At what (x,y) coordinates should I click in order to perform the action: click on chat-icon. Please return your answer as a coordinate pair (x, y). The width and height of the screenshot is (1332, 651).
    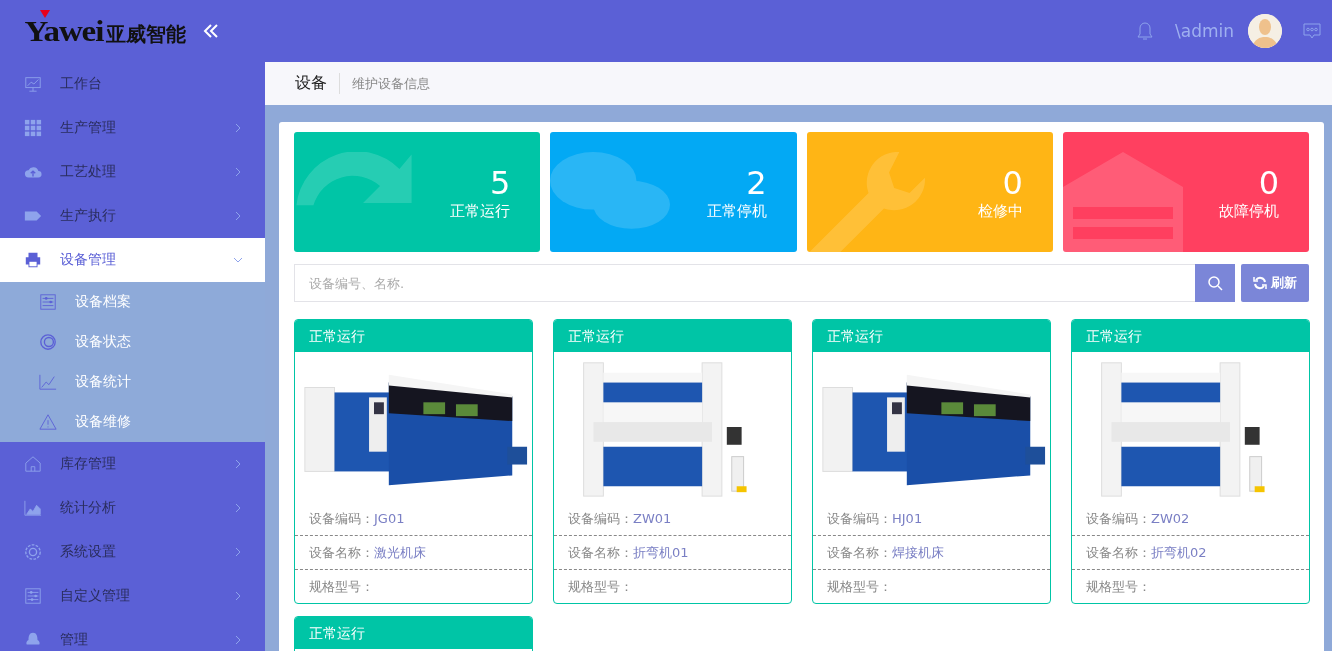
    Looking at the image, I should click on (1312, 31).